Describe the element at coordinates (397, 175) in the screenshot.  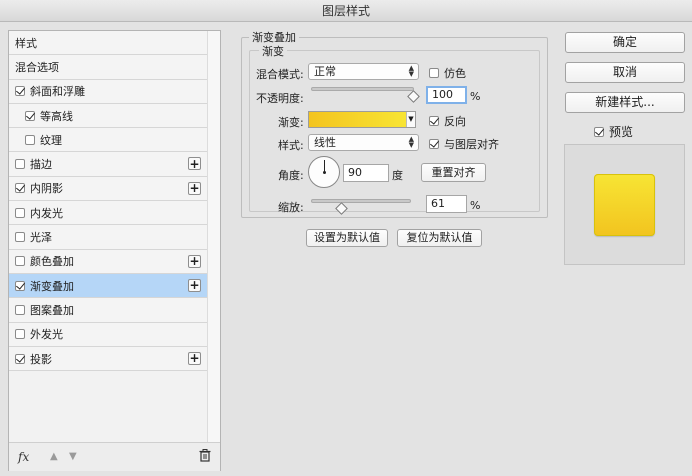
I see `angle-unit: 度` at that location.